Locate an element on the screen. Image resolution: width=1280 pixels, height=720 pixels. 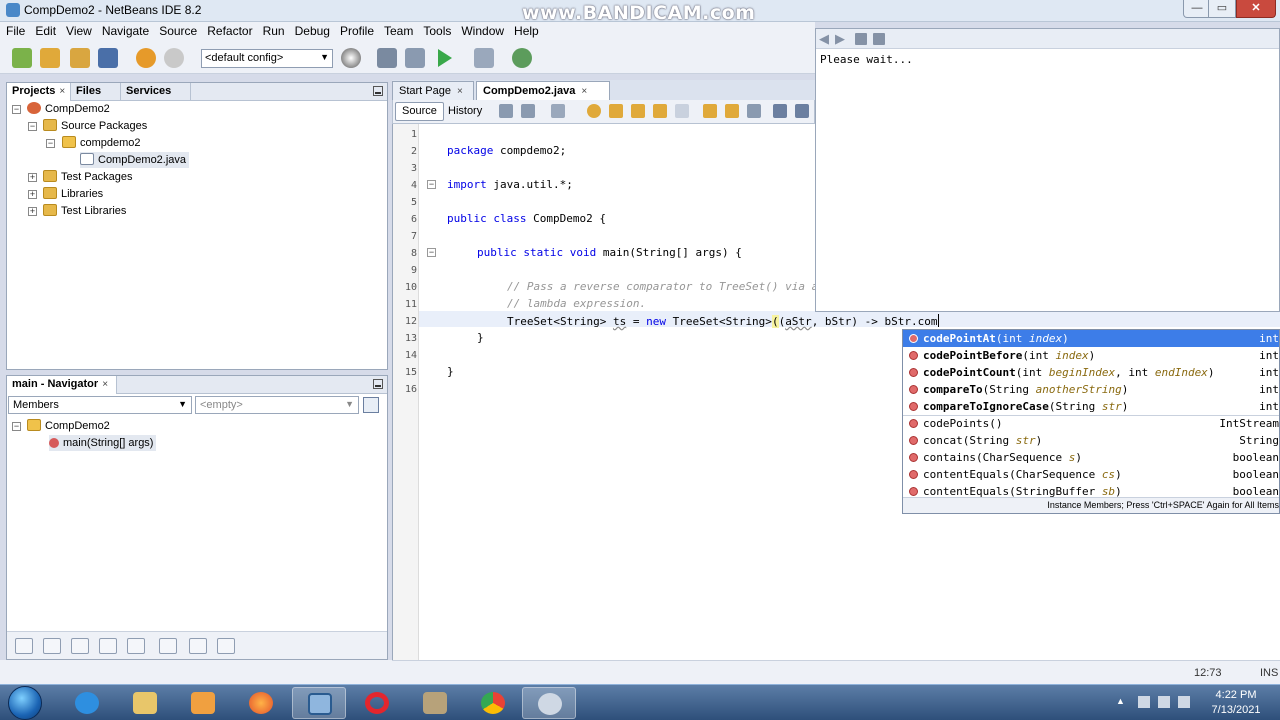
show-fqn-icon is located at coordinates (168, 646).